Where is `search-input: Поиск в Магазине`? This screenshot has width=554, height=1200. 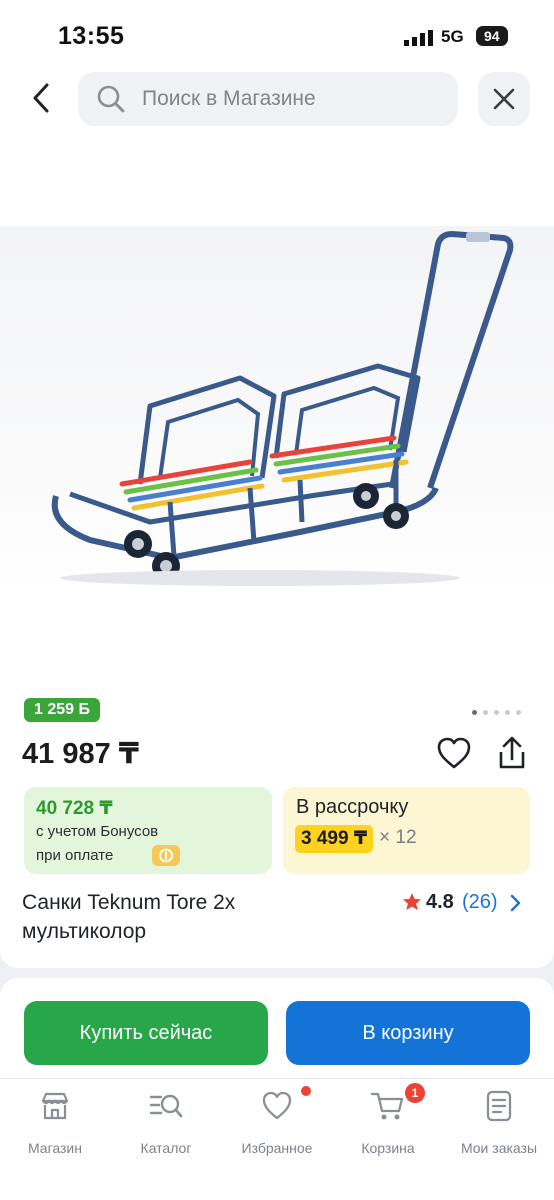
search-input: Поиск в Магазине is located at coordinates (268, 99).